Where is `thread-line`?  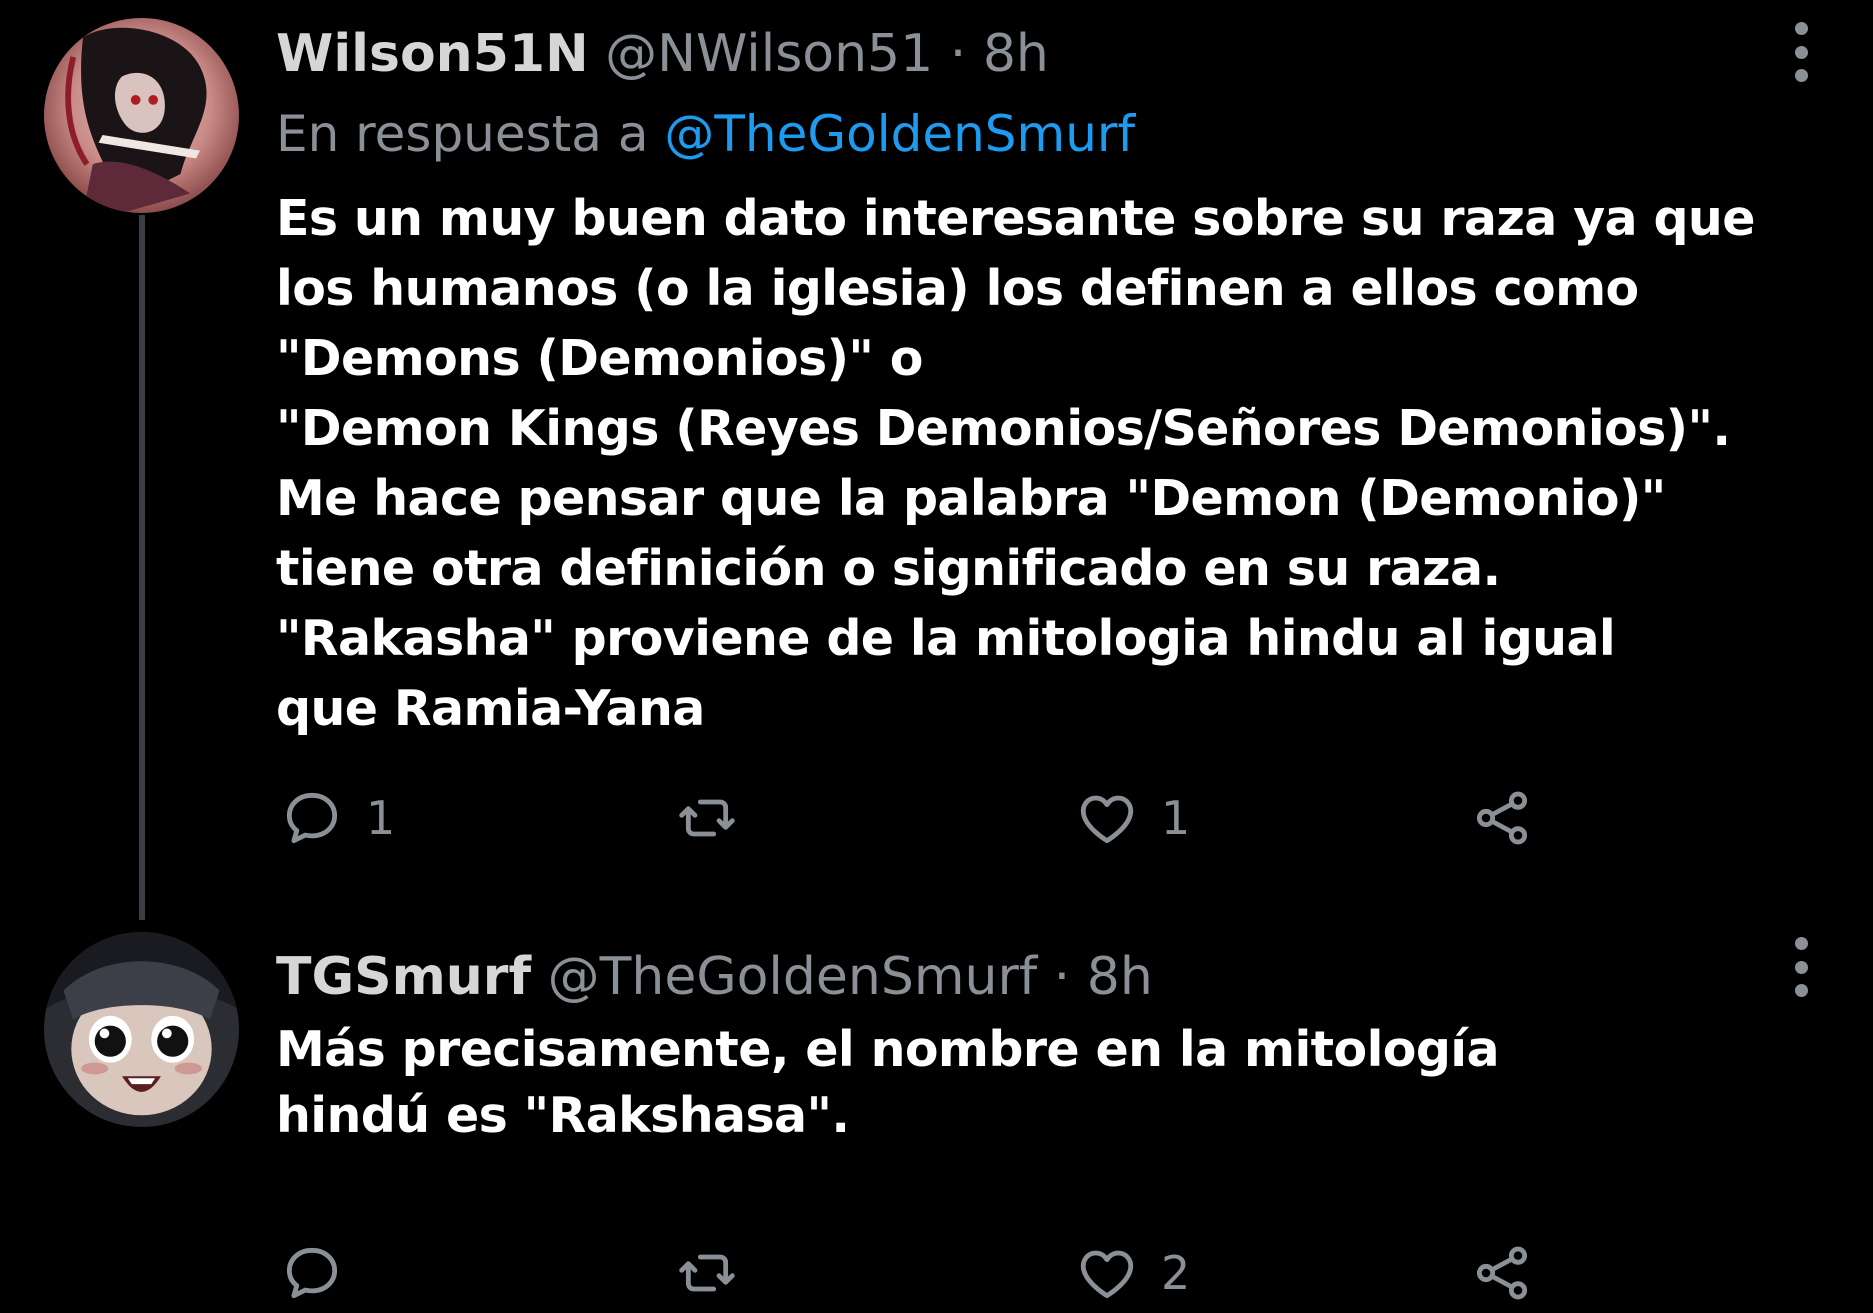
thread-line is located at coordinates (142, 567).